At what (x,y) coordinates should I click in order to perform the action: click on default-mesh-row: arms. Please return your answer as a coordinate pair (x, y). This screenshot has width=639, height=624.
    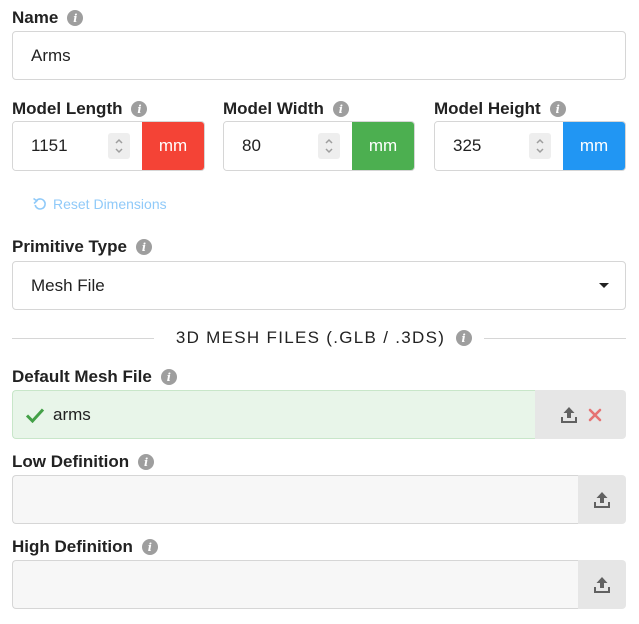
    Looking at the image, I should click on (319, 414).